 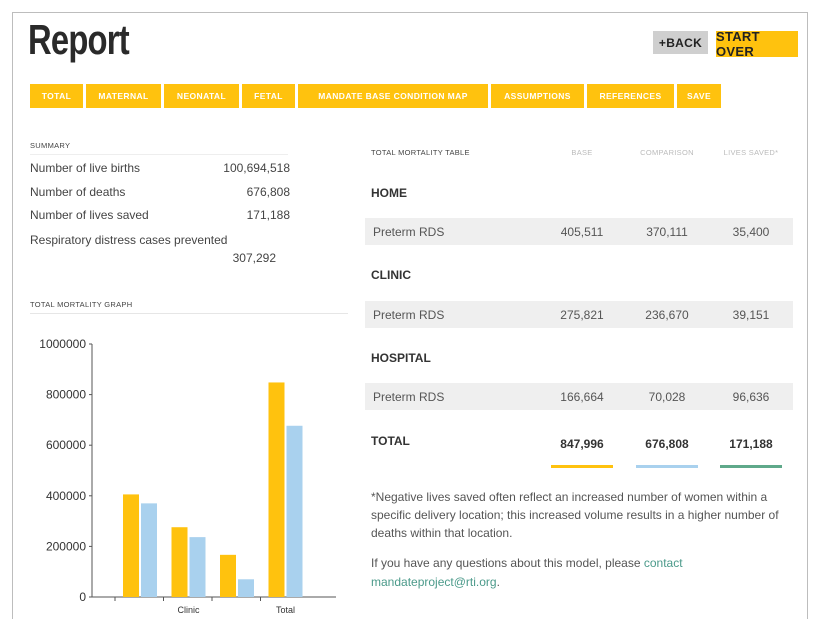 I want to click on saved-value: 35,400, so click(x=751, y=232).